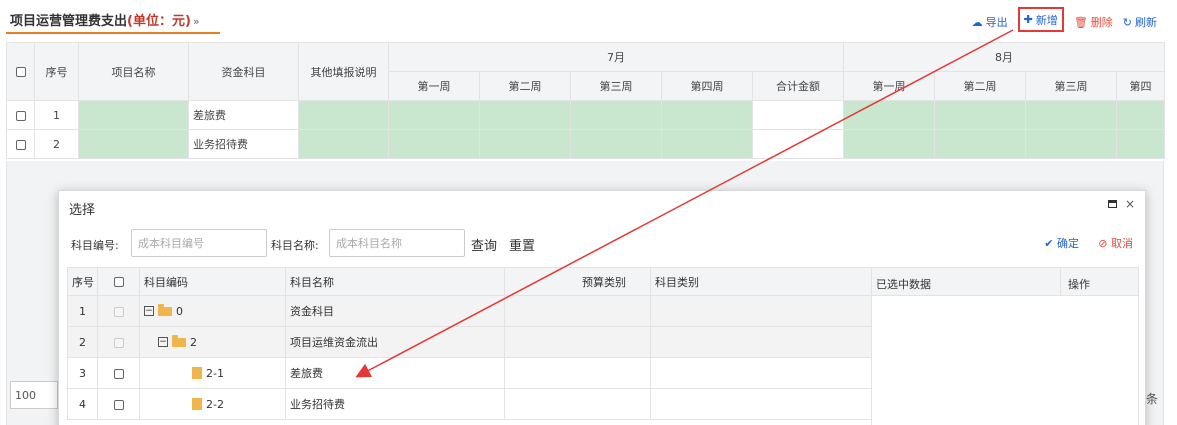 This screenshot has width=1177, height=425. I want to click on page-size-select: 100, so click(34, 395).